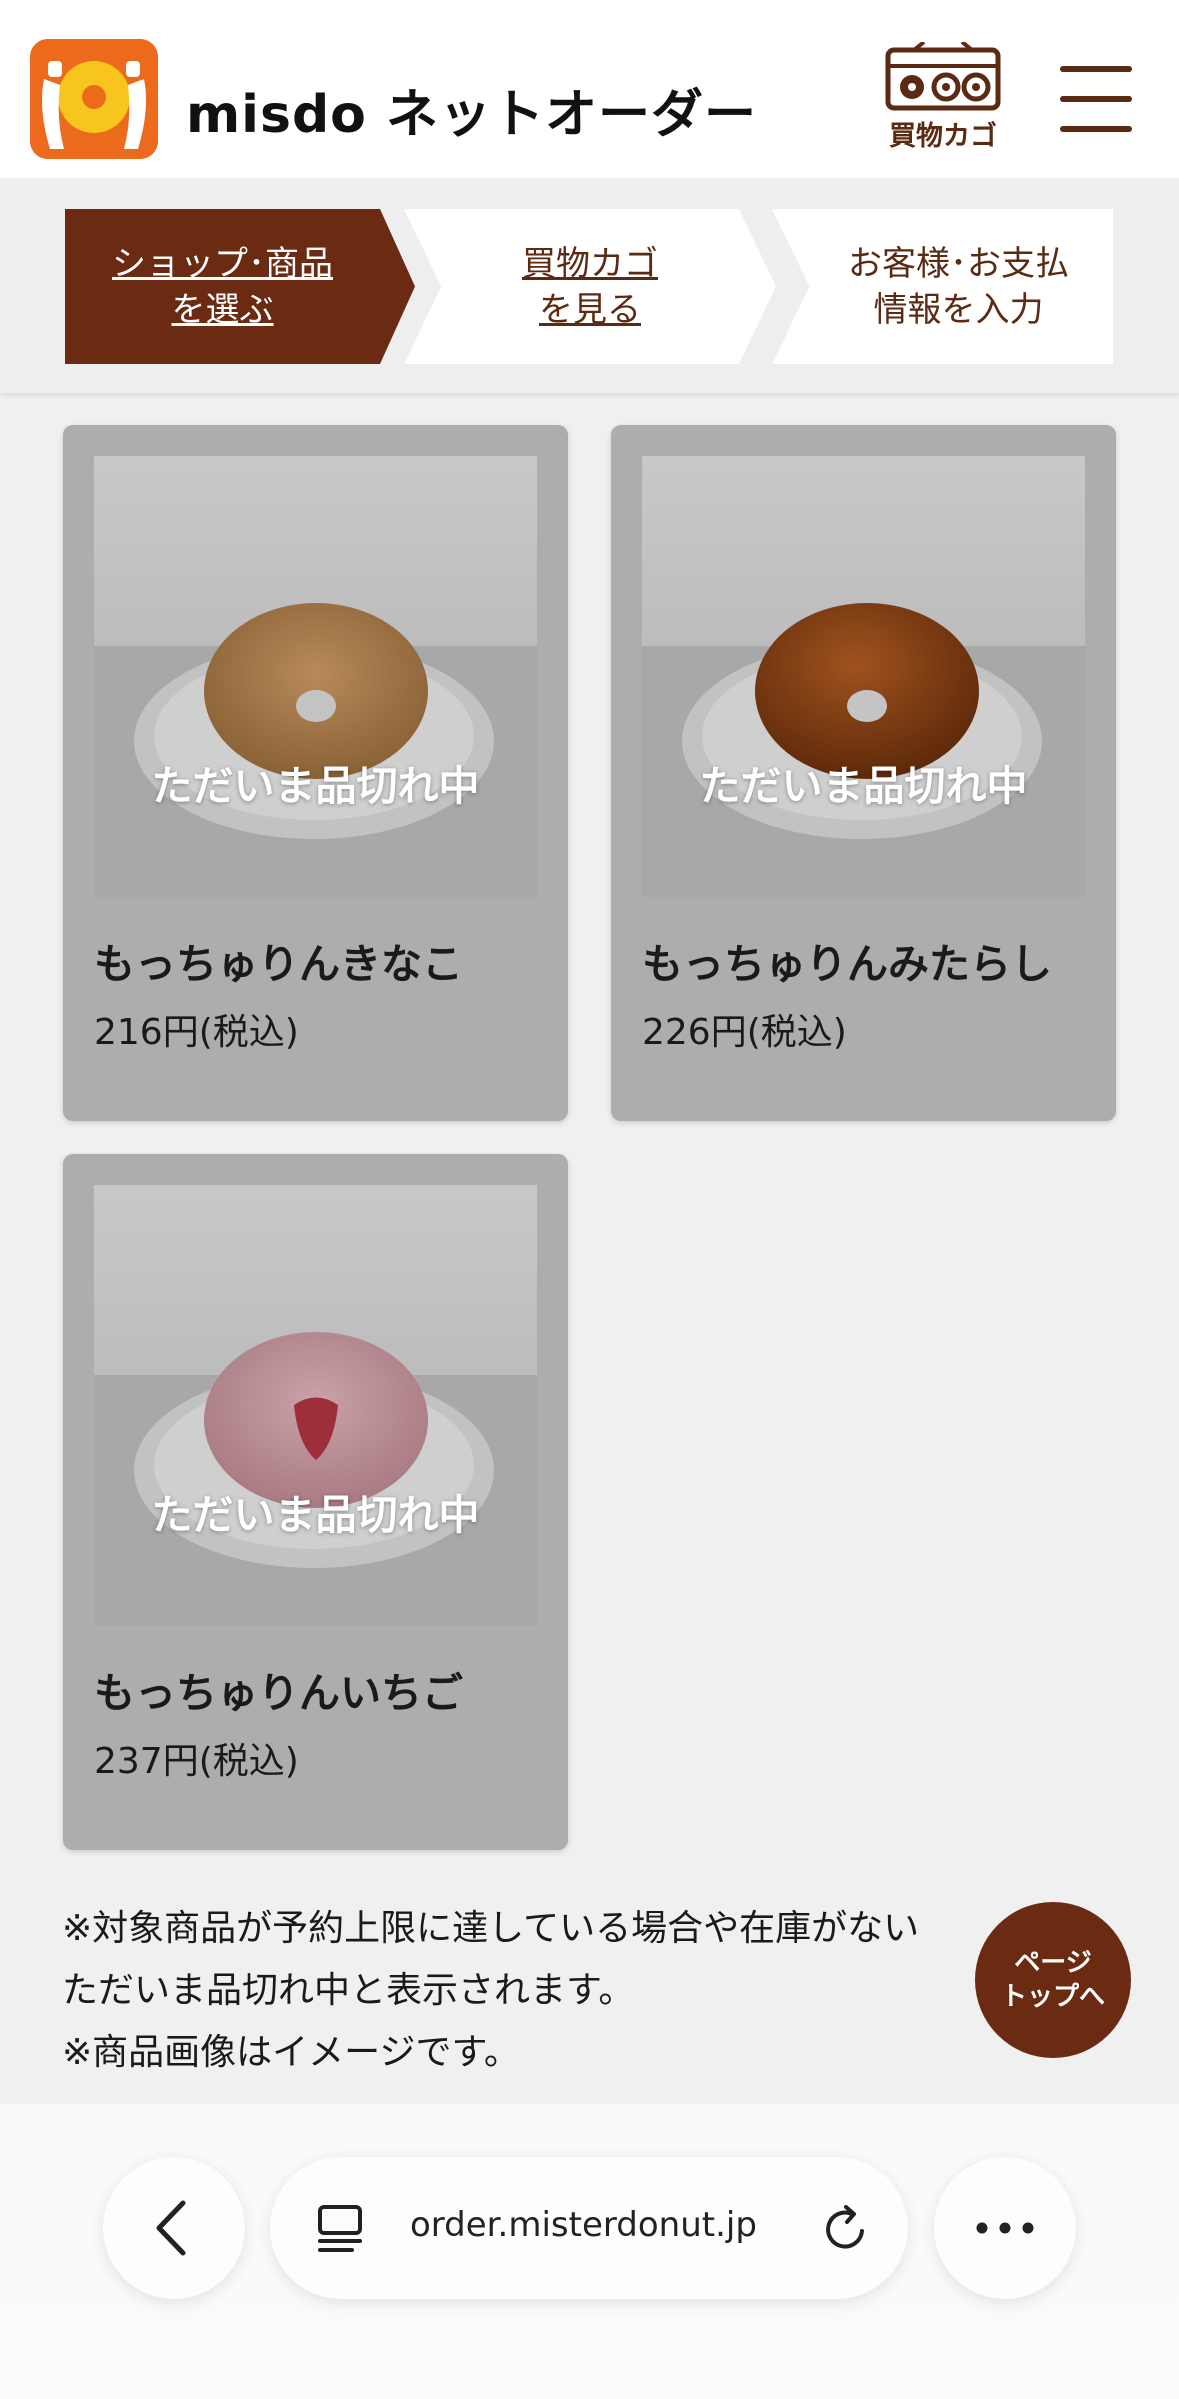  What do you see at coordinates (340, 2228) in the screenshot?
I see `tabs-icon` at bounding box center [340, 2228].